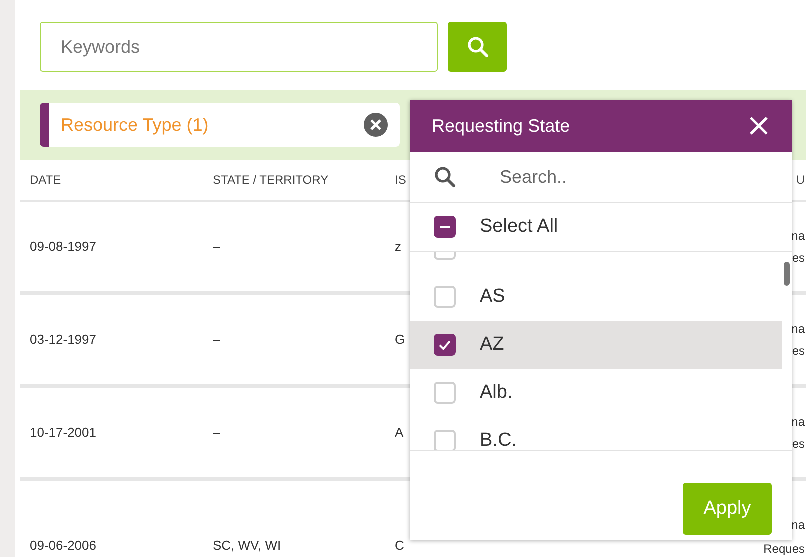  Describe the element at coordinates (63, 246) in the screenshot. I see `date-cell: 09-08-1997` at that location.